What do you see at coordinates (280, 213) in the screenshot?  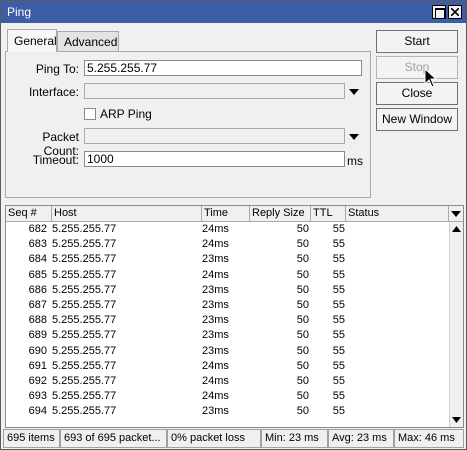 I see `col-reply-size: Reply Size` at bounding box center [280, 213].